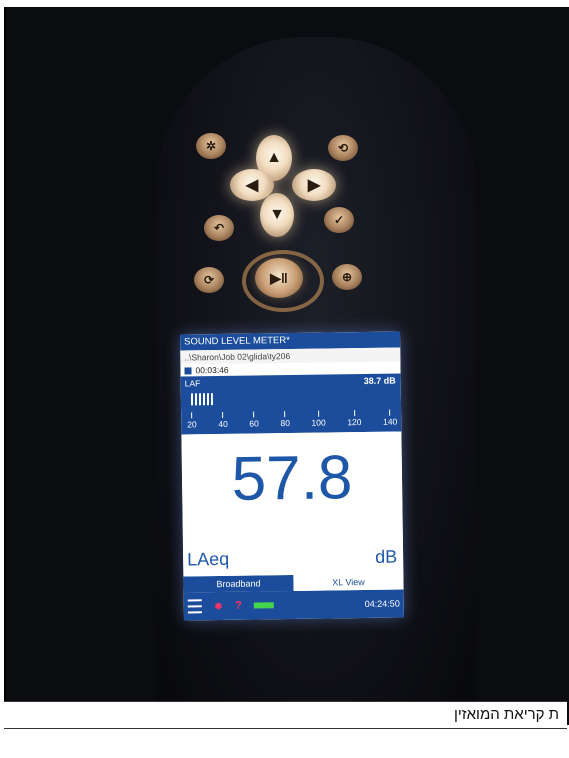  Describe the element at coordinates (238, 606) in the screenshot. I see `help-icon: ?` at that location.